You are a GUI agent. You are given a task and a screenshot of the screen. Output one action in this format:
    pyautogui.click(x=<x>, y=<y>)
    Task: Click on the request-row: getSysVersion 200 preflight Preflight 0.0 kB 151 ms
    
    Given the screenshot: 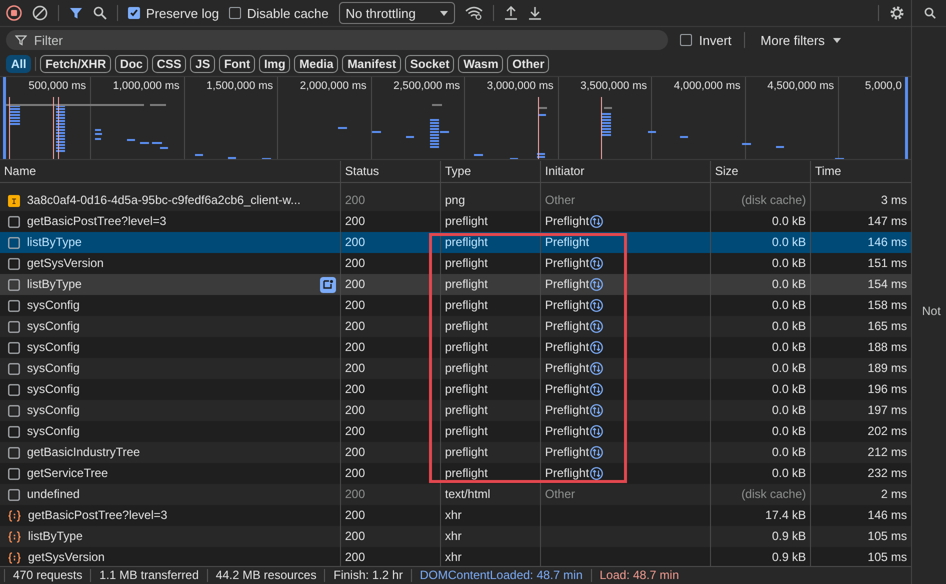 What is the action you would take?
    pyautogui.click(x=455, y=263)
    